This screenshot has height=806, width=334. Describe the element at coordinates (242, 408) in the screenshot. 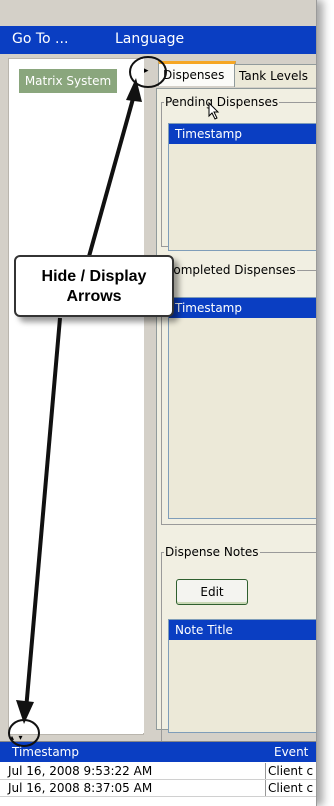

I see `completed-dispenses-list: Timestamp` at that location.